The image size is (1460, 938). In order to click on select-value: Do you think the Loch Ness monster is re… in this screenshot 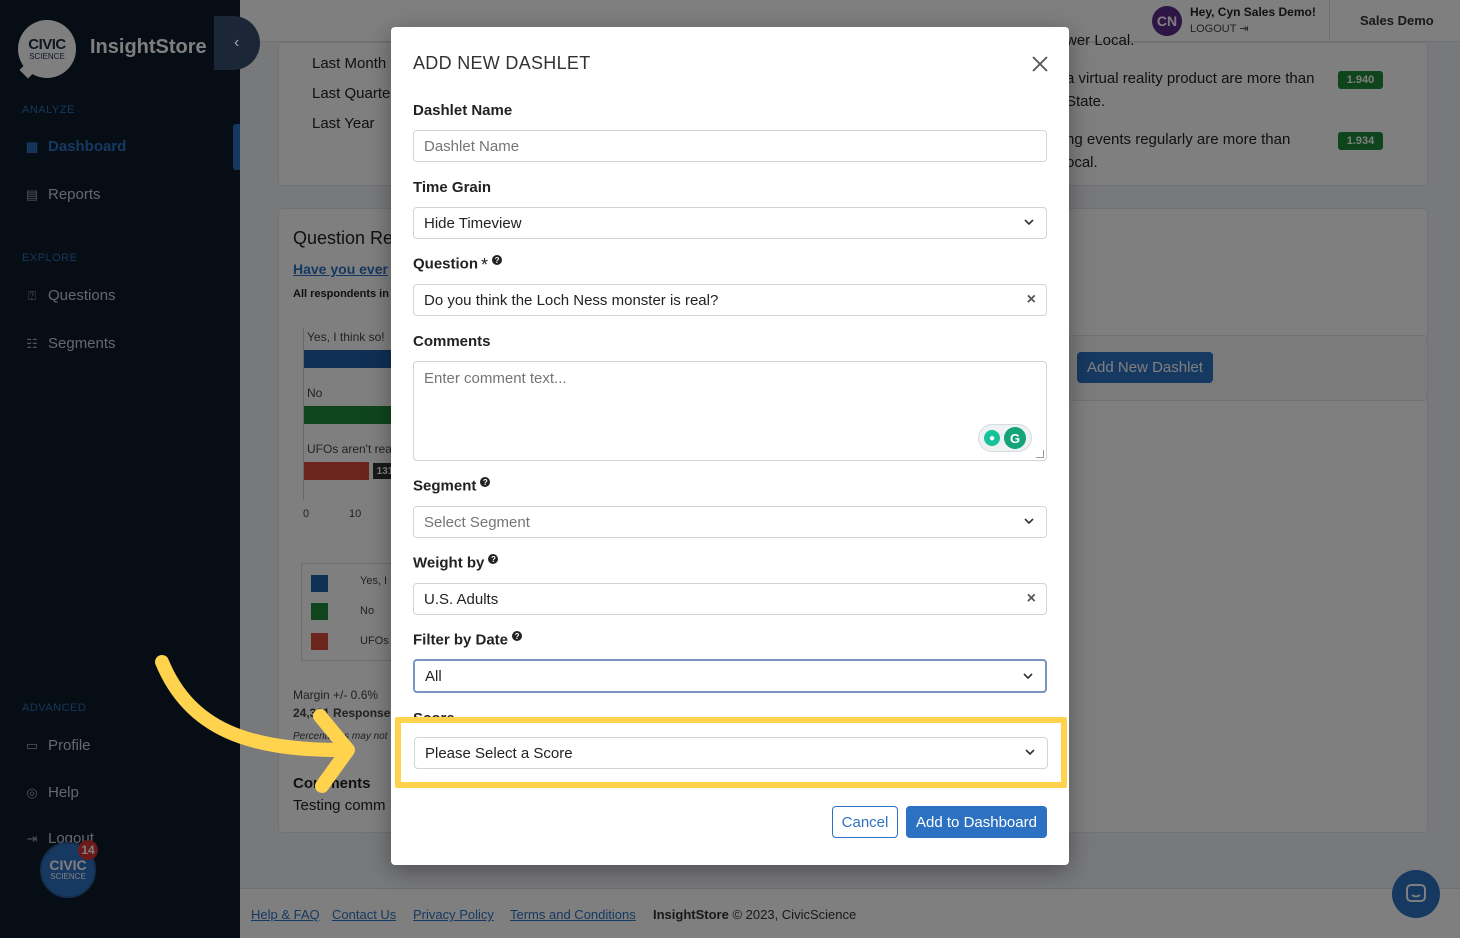, I will do `click(571, 300)`.